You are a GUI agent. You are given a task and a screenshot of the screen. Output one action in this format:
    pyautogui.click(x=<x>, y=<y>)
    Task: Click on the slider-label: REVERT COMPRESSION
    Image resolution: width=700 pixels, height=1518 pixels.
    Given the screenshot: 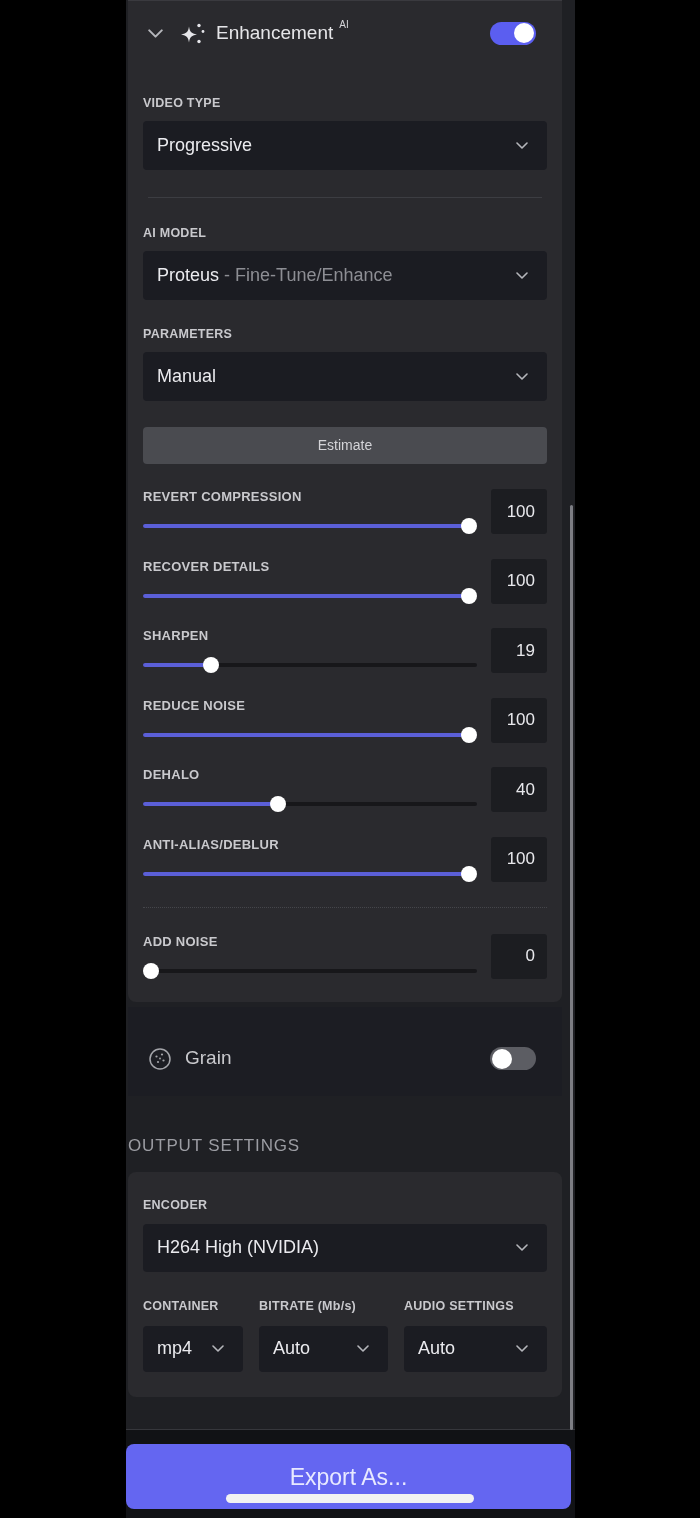 What is the action you would take?
    pyautogui.click(x=223, y=497)
    